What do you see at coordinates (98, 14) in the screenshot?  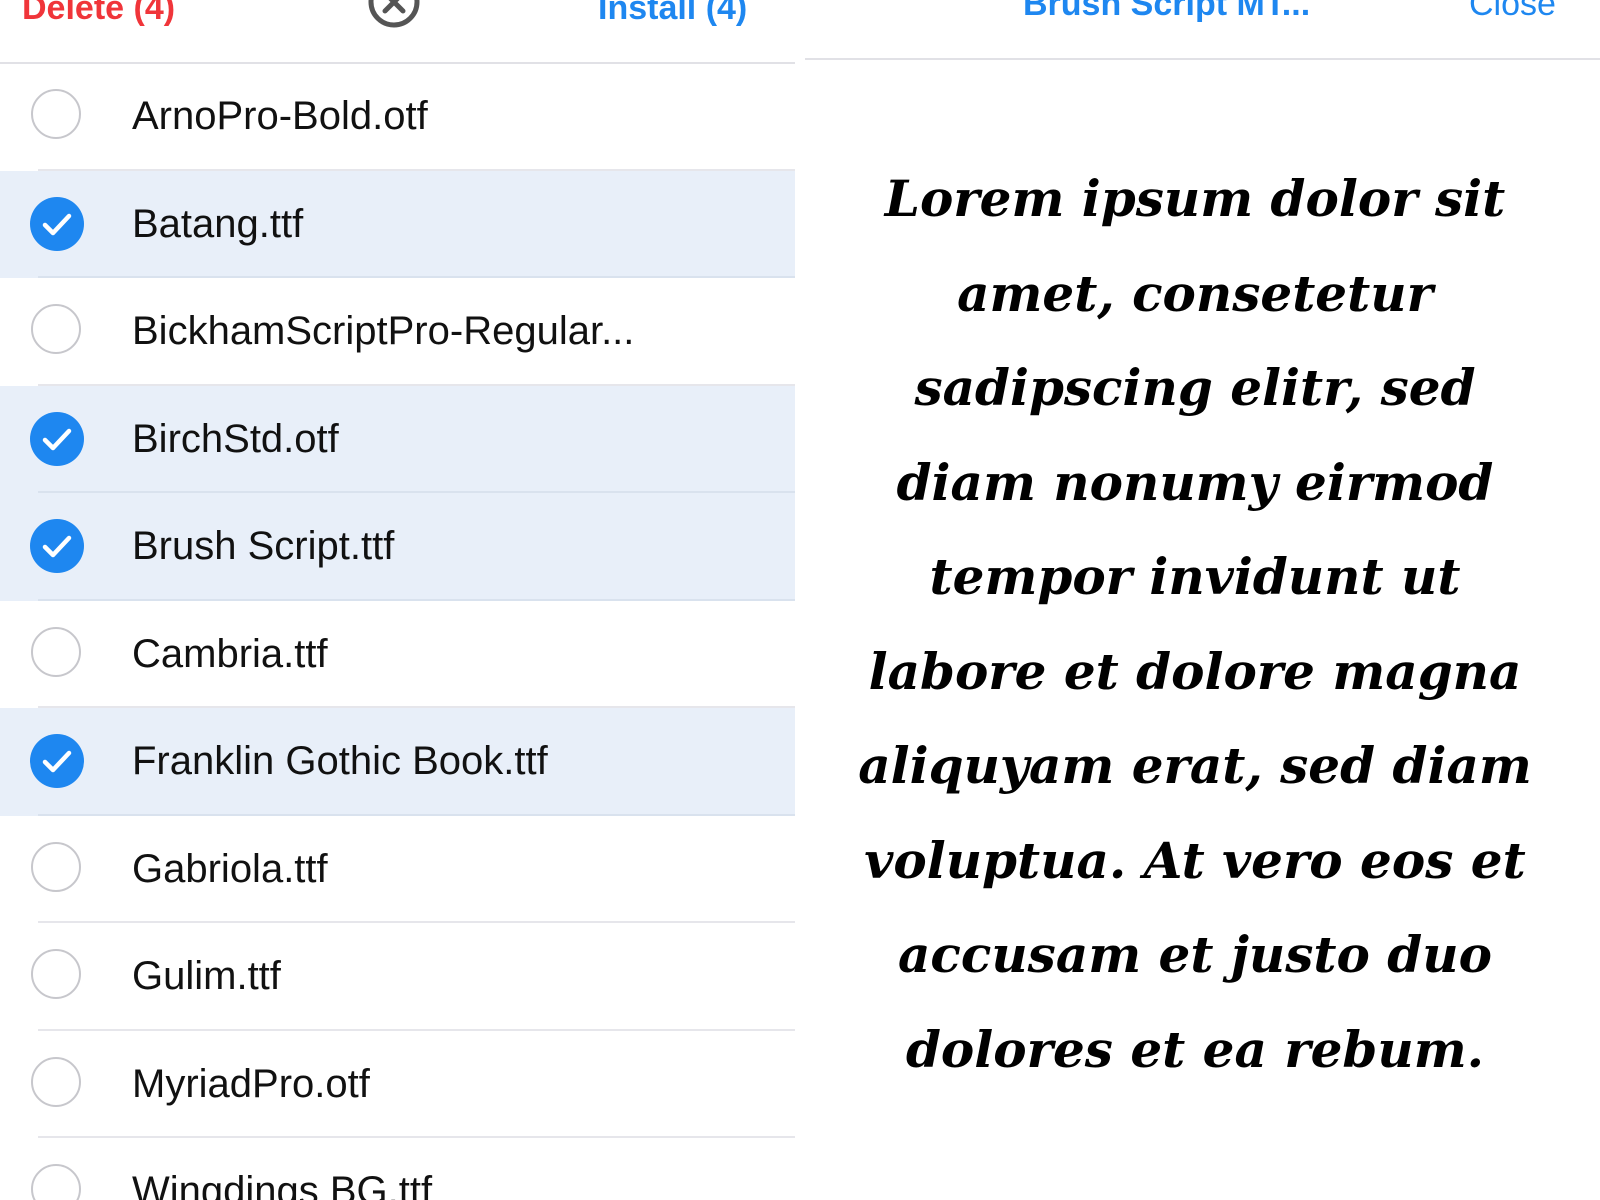 I see `delete-button: Delete (4)` at bounding box center [98, 14].